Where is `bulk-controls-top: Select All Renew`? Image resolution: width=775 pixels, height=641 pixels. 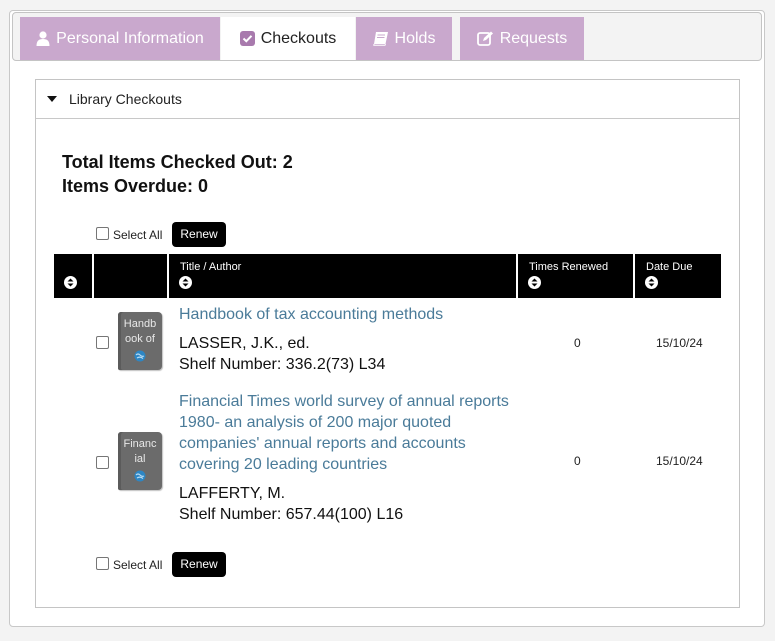 bulk-controls-top: Select All Renew is located at coordinates (161, 234).